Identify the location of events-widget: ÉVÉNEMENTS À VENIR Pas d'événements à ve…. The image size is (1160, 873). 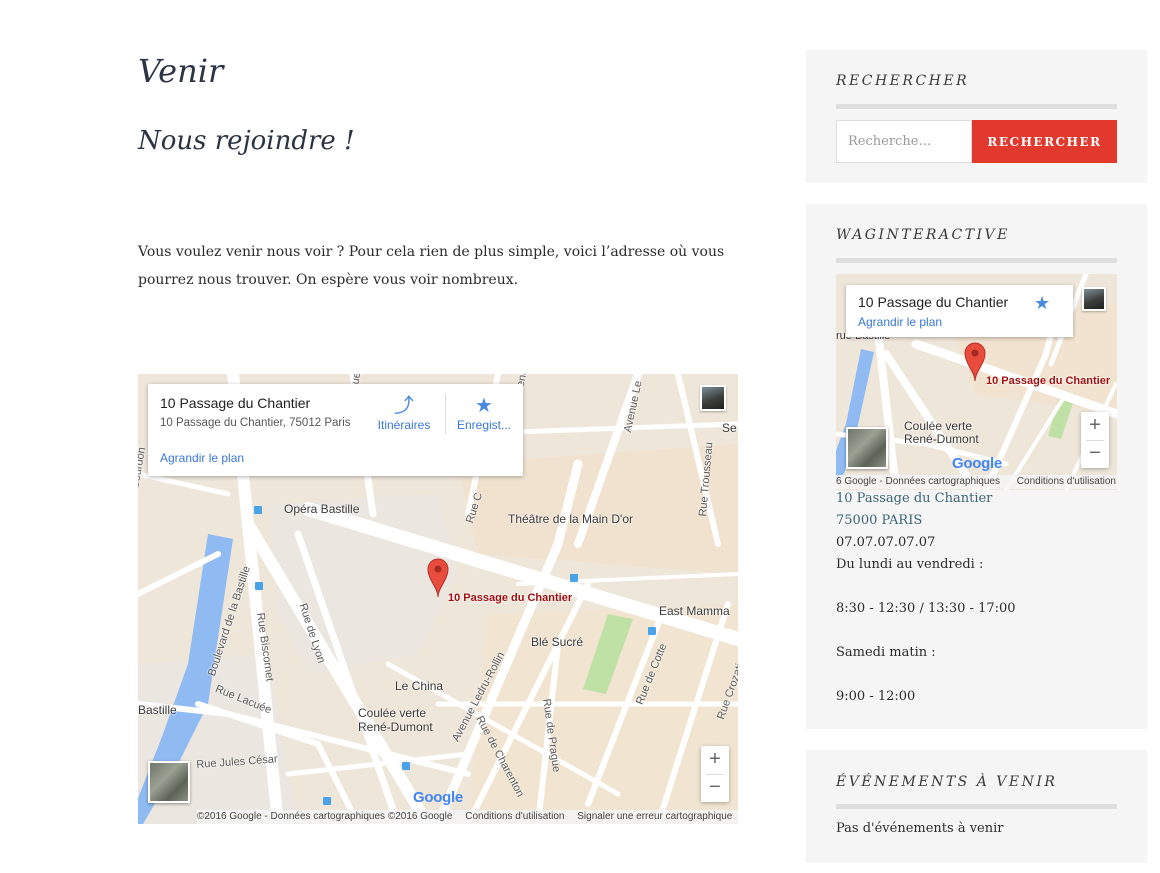
(976, 806).